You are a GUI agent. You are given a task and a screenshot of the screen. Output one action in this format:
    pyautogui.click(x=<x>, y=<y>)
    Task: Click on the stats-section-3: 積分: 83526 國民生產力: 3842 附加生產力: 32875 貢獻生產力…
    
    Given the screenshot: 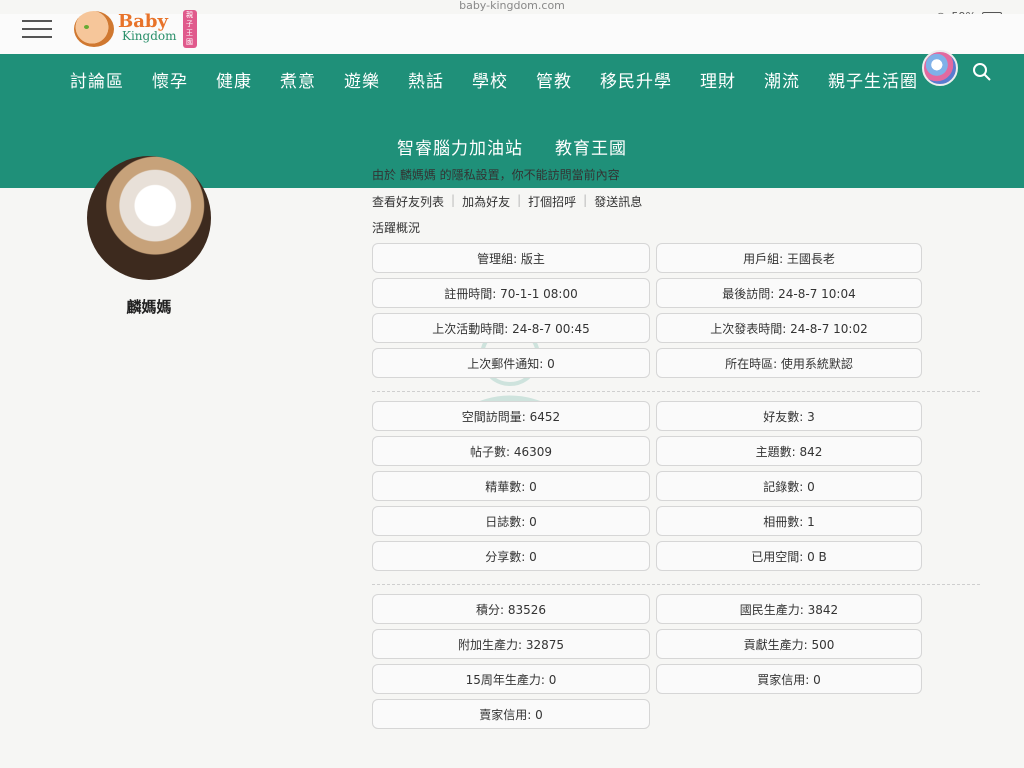 What is the action you would take?
    pyautogui.click(x=672, y=661)
    